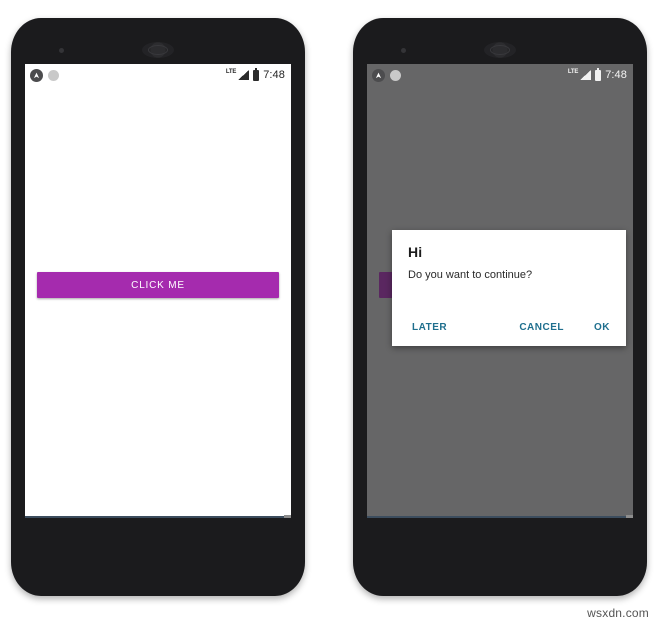 The width and height of the screenshot is (658, 625). Describe the element at coordinates (44, 75) in the screenshot. I see `status-bar-notifications-left` at that location.